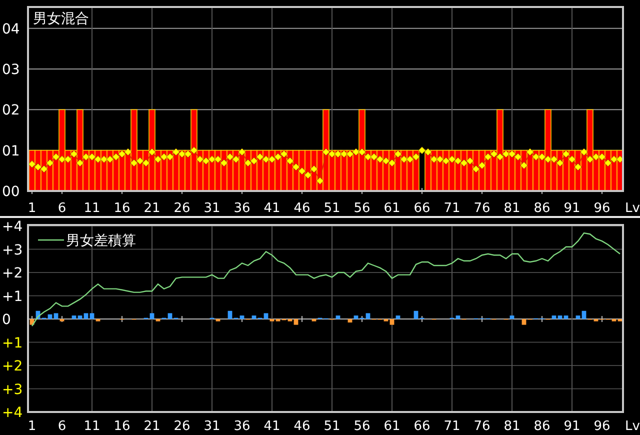  Describe the element at coordinates (11, 29) in the screenshot. I see `axis-label: 04` at that location.